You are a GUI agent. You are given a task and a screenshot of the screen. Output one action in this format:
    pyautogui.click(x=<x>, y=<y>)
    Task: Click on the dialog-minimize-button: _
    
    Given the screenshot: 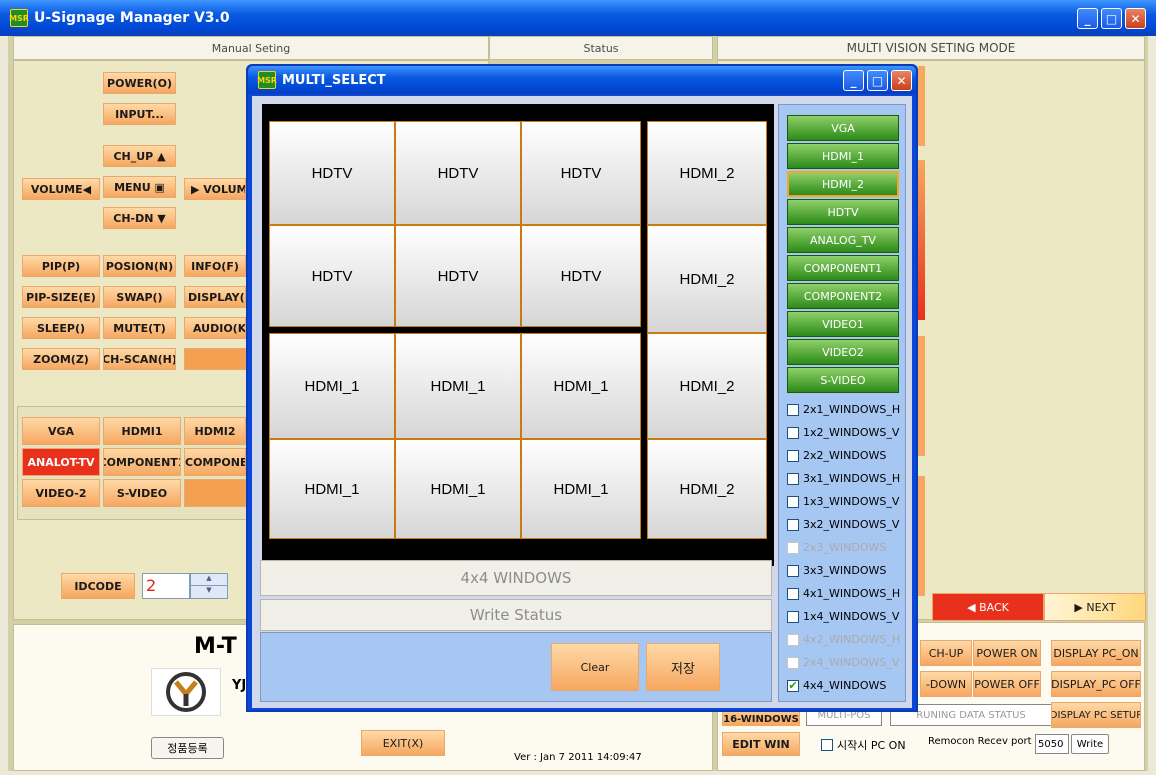 What is the action you would take?
    pyautogui.click(x=853, y=80)
    